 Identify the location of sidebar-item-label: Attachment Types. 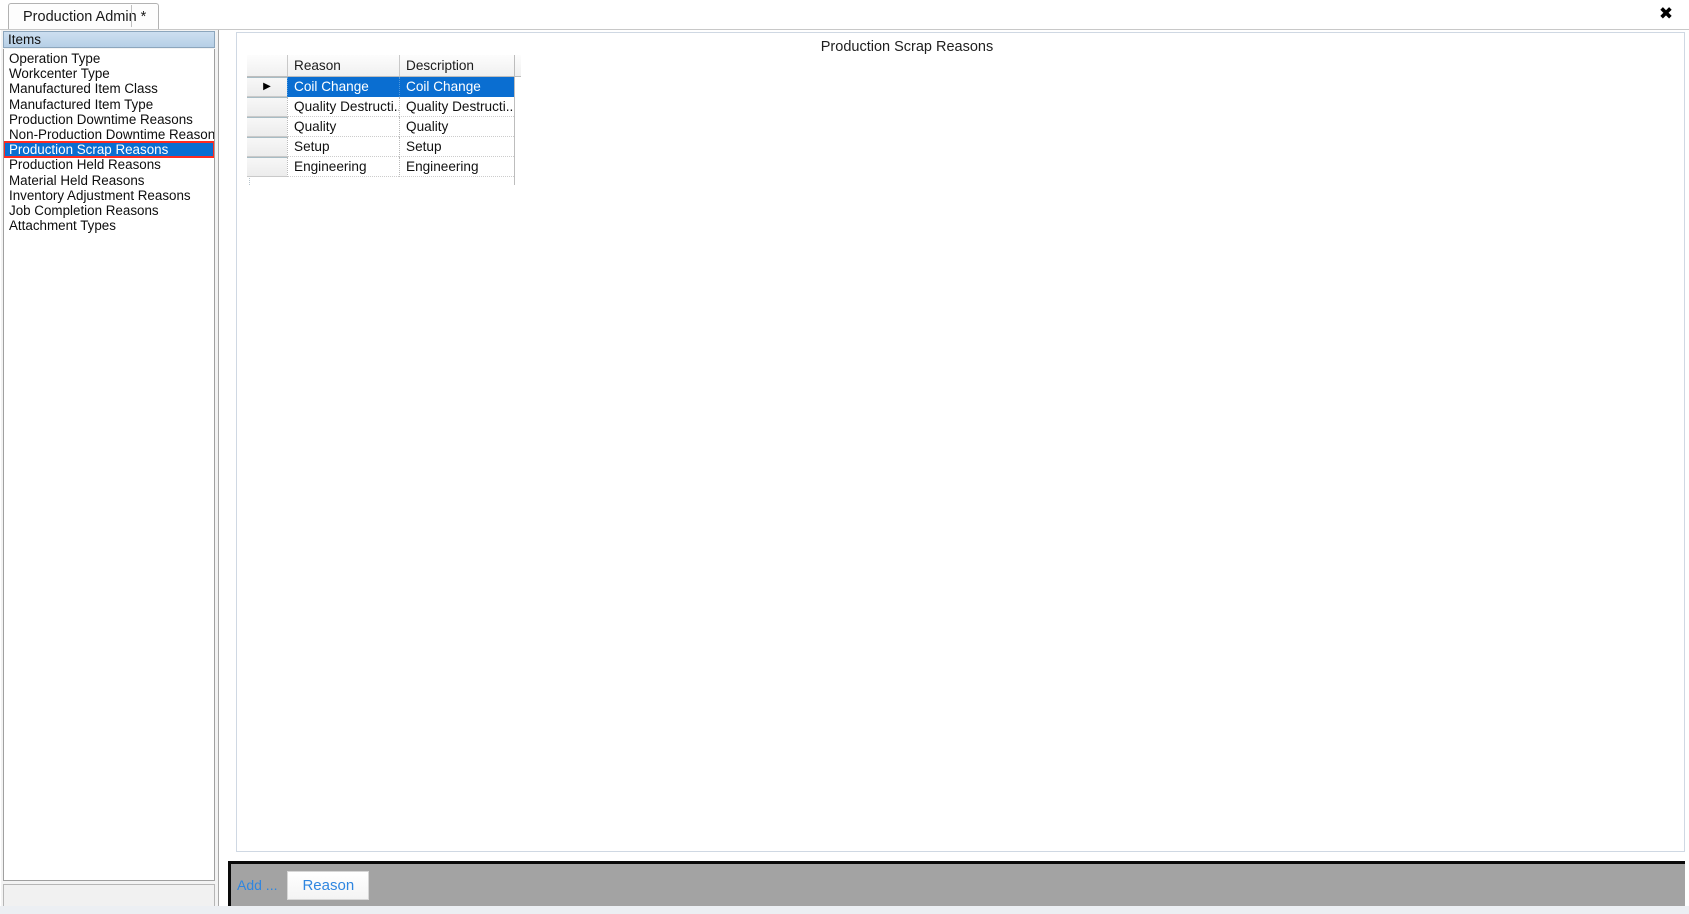
(62, 226).